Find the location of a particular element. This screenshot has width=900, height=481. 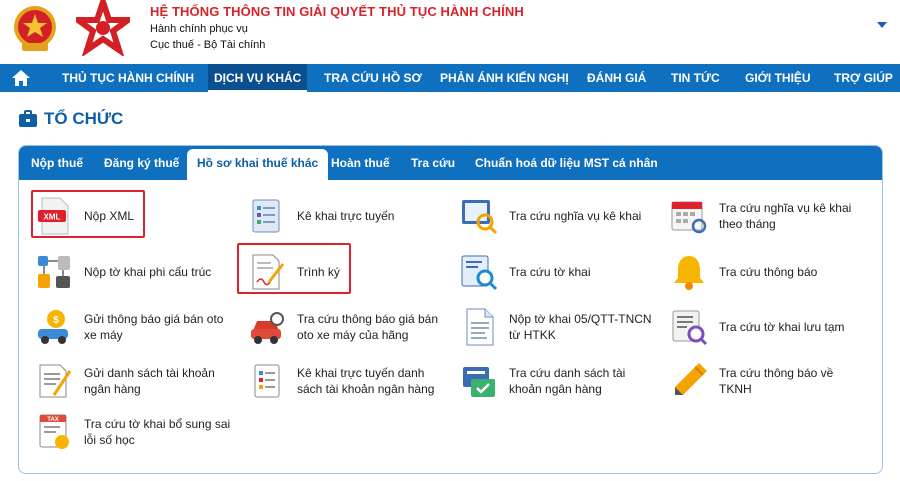

service-gui-thong-bao-gia-ban: $ Gửi thông báo giá bán oto xe máy is located at coordinates (134, 327).